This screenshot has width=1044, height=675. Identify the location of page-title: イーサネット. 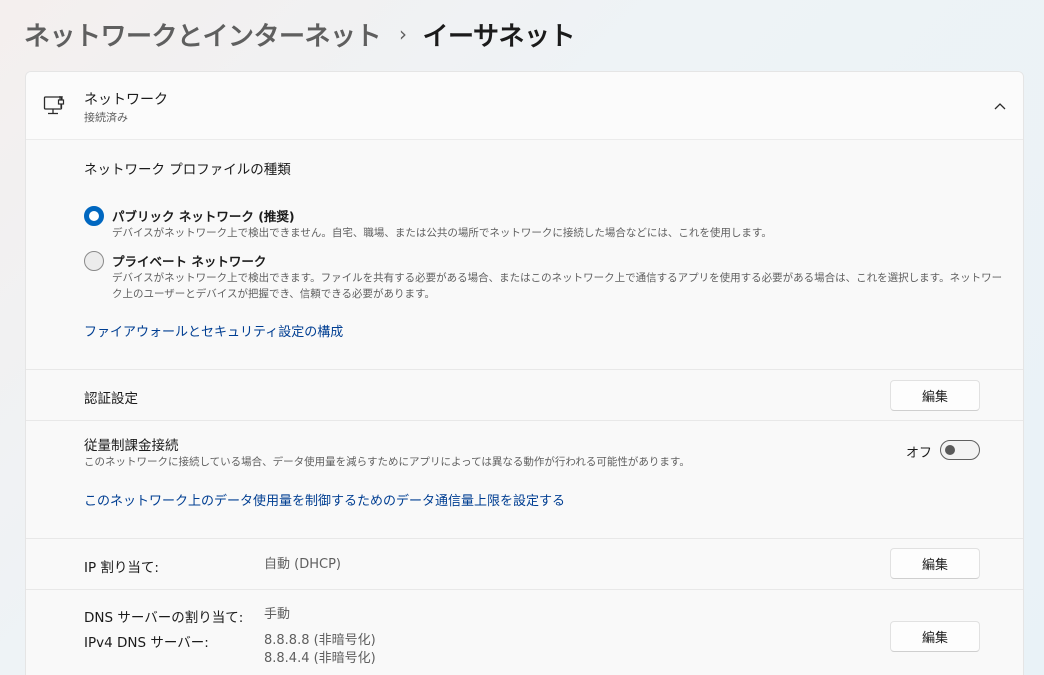
(499, 36).